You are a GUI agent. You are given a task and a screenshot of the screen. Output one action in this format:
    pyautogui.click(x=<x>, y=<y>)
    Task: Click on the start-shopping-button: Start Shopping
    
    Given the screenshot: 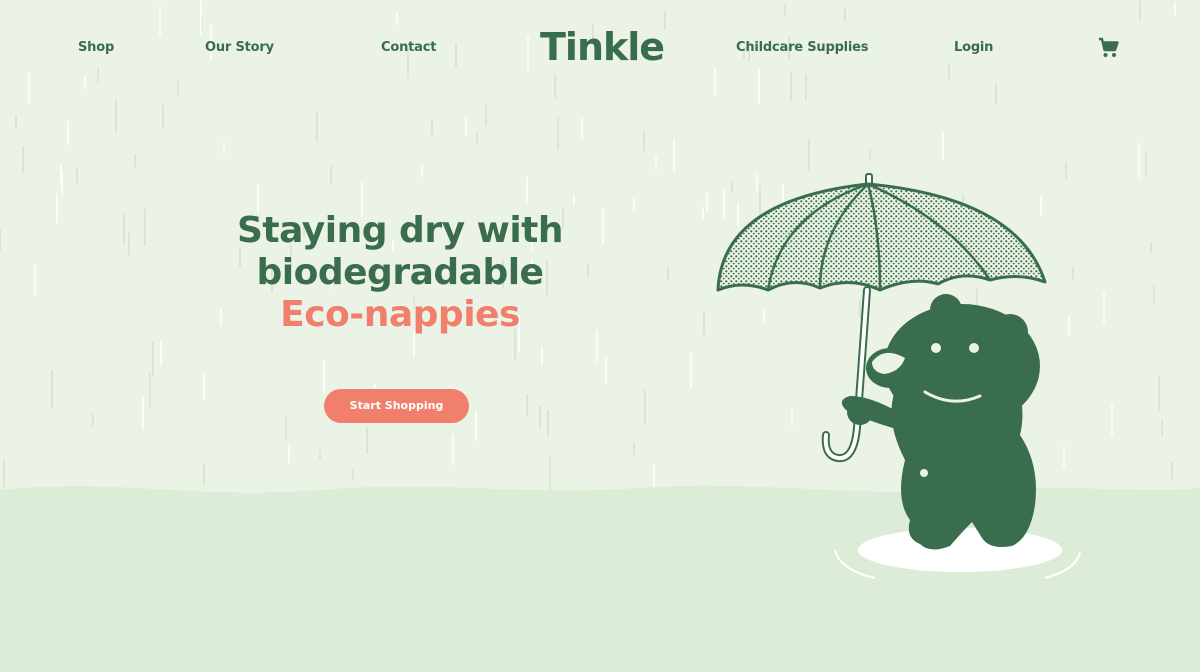 What is the action you would take?
    pyautogui.click(x=396, y=406)
    